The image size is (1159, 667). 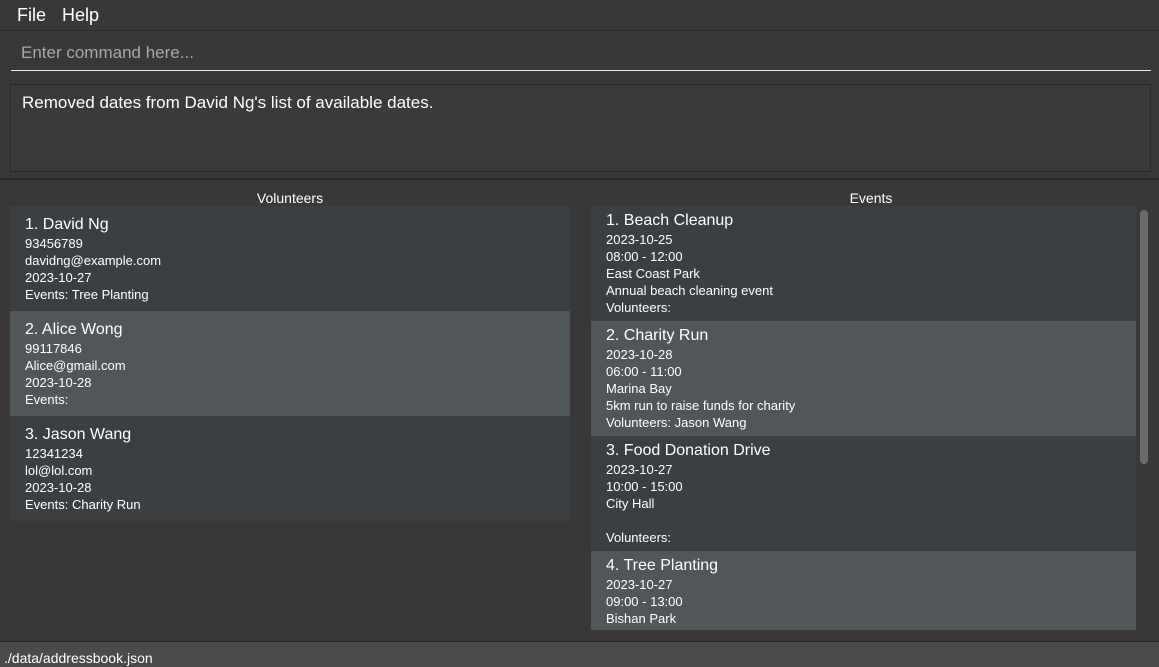 What do you see at coordinates (644, 486) in the screenshot?
I see `event-time: 10:00 - 15:00` at bounding box center [644, 486].